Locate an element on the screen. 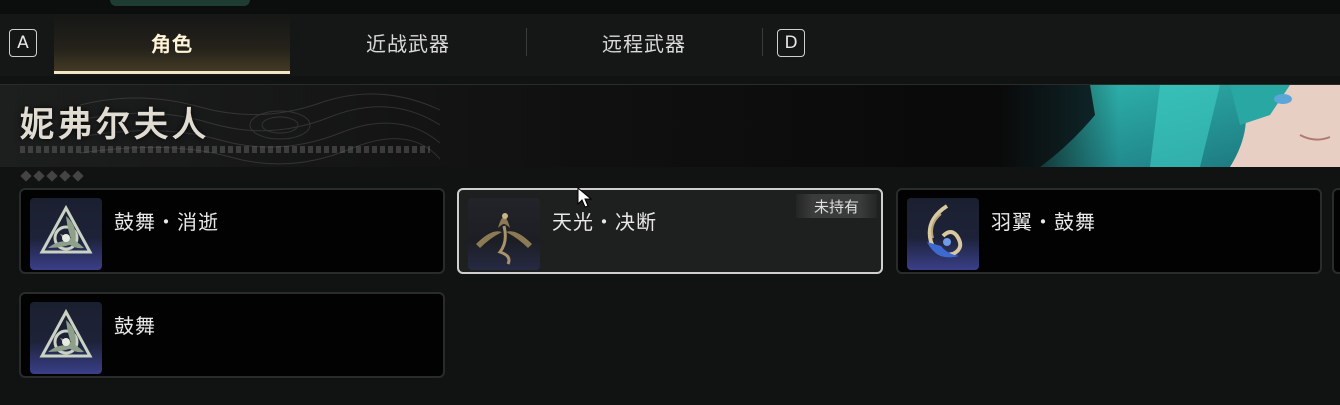  skin-name: 羽翼・鼓舞 is located at coordinates (1043, 222).